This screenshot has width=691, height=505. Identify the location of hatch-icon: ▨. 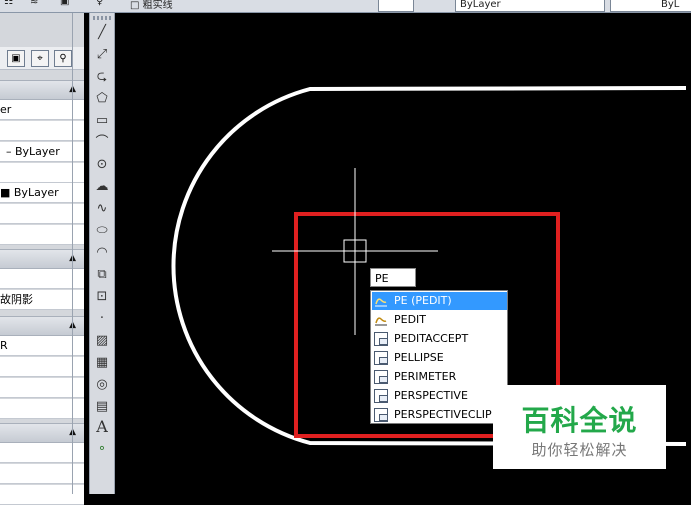
(102, 341).